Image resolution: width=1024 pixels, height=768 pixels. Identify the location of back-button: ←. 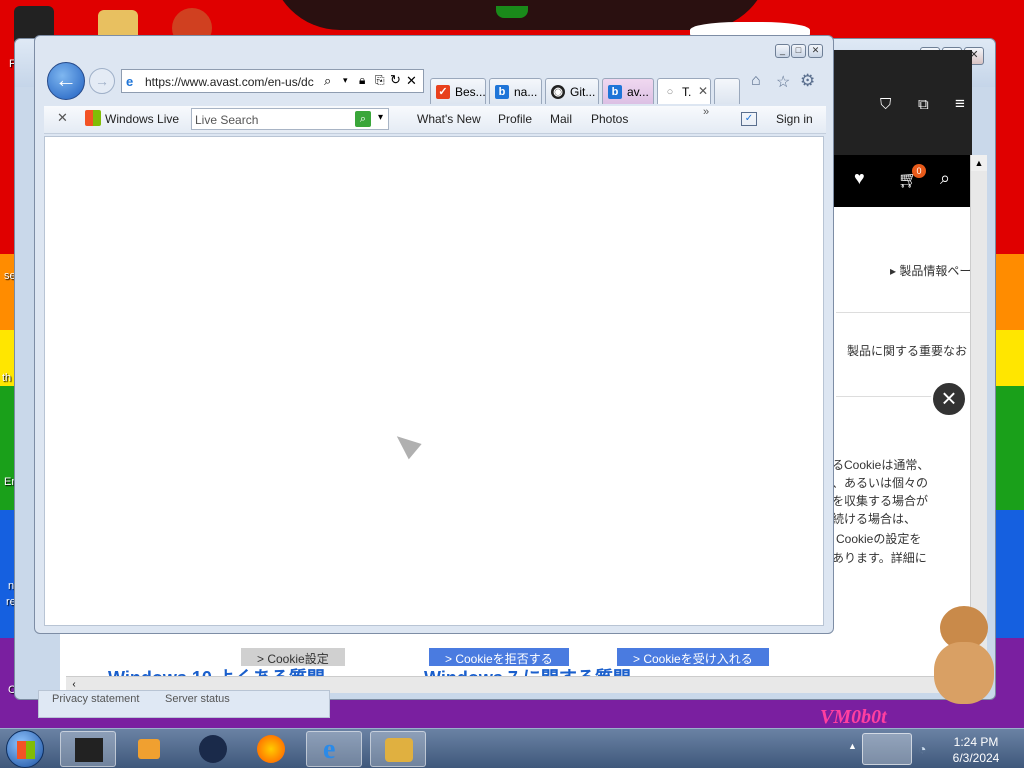
(66, 81).